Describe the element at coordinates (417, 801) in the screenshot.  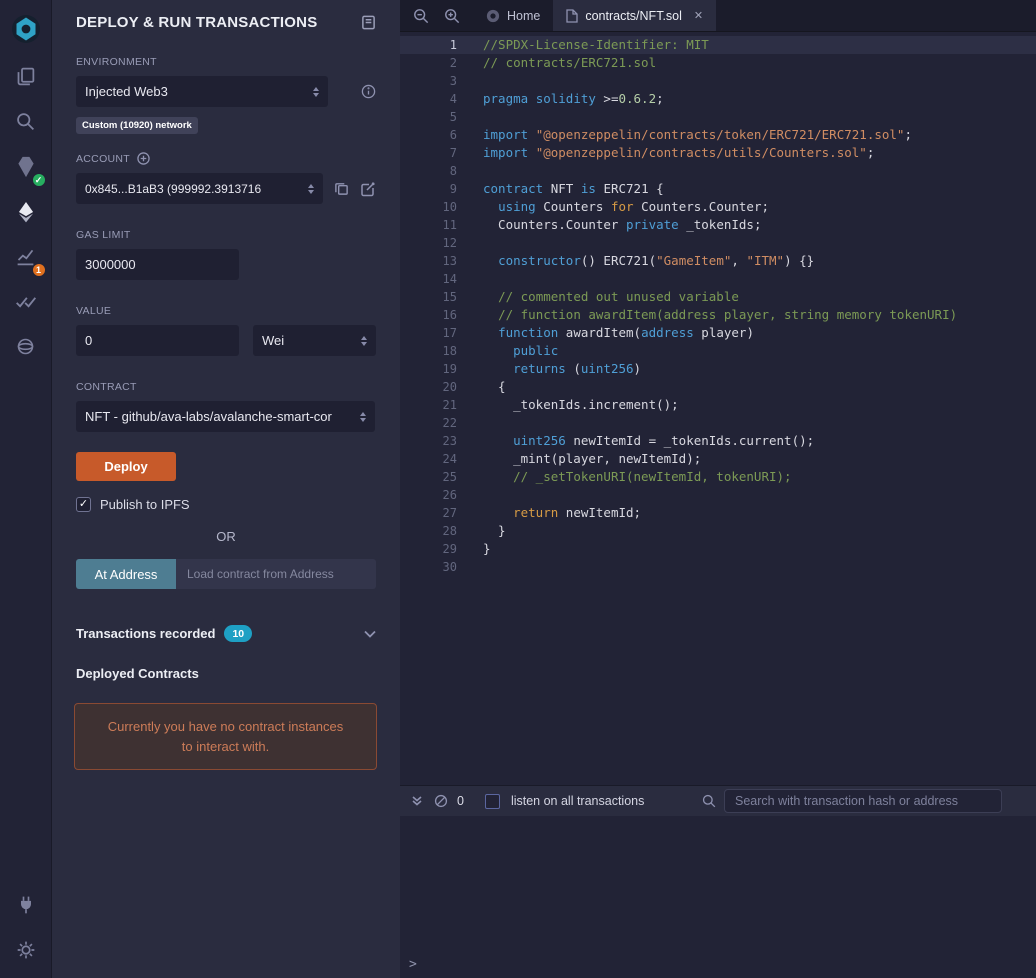
I see `collapse-terminal-icon` at that location.